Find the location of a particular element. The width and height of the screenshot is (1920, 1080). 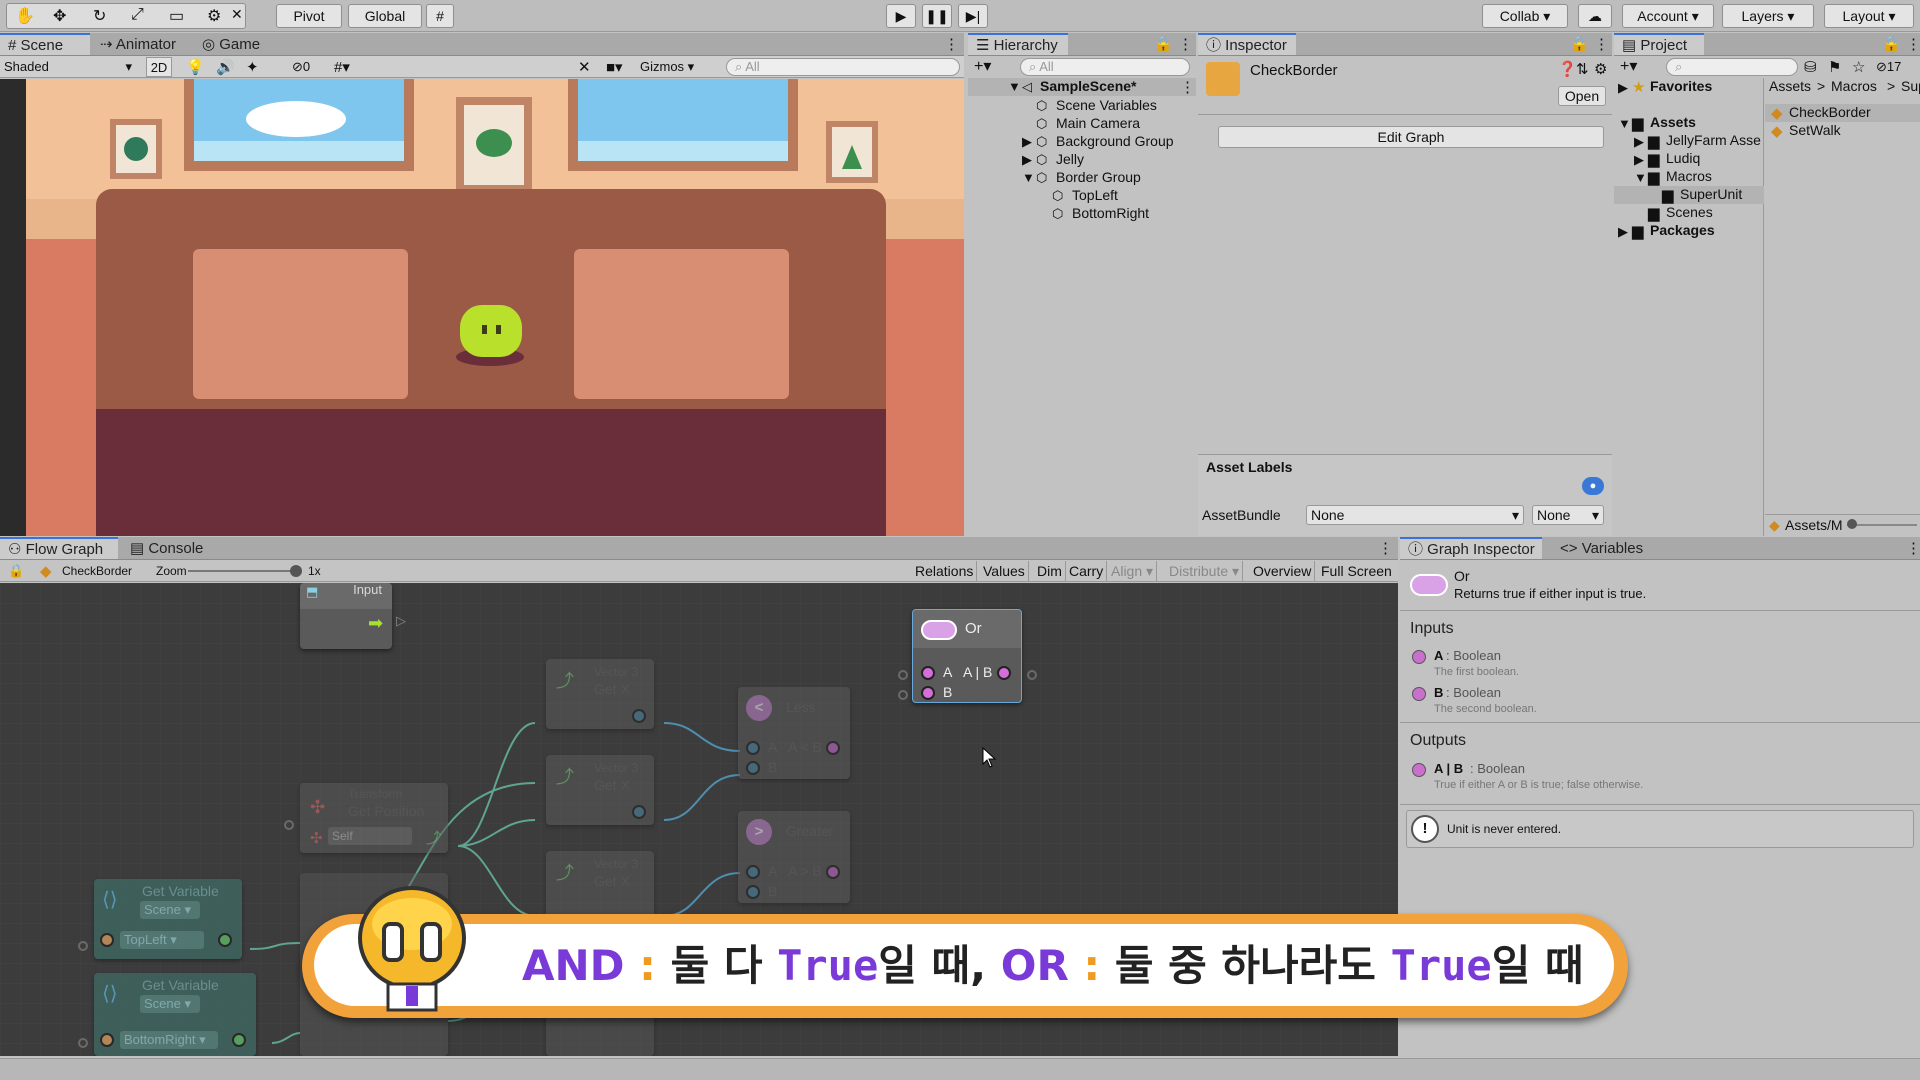

tools-icon: ✕ is located at coordinates (584, 67).